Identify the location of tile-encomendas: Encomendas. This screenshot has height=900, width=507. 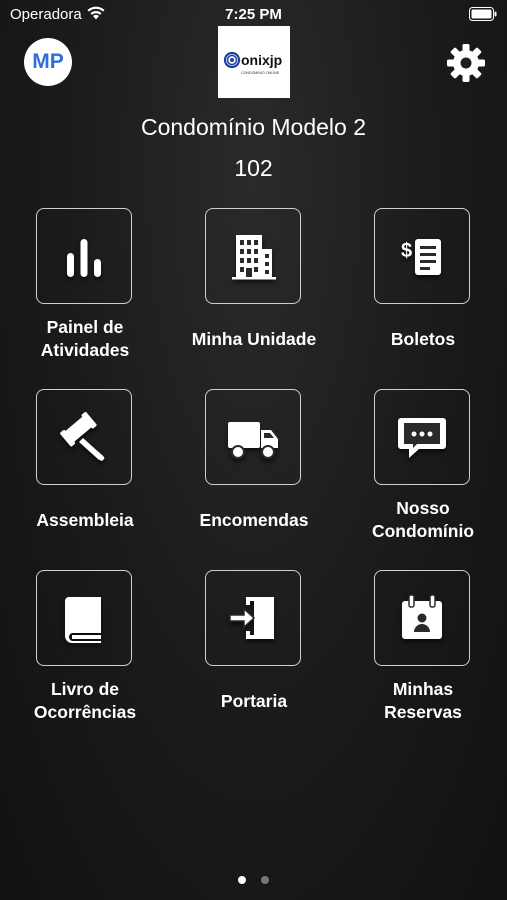
(254, 474).